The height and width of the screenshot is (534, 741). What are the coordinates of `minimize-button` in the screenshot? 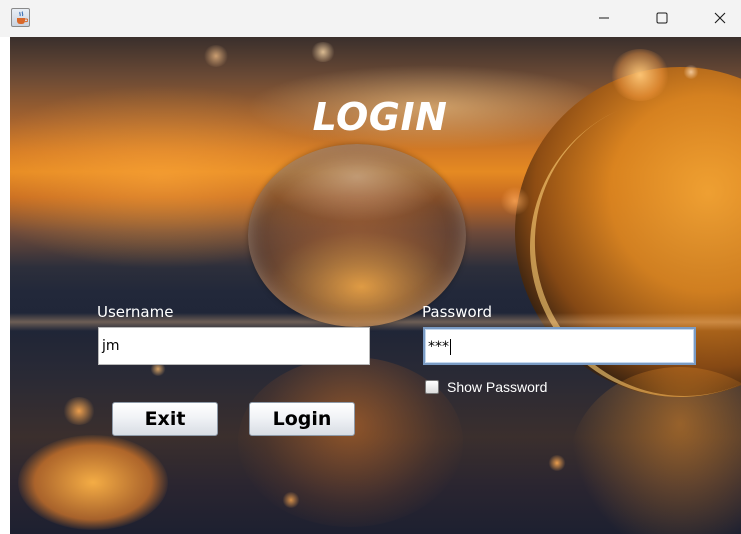 It's located at (604, 18).